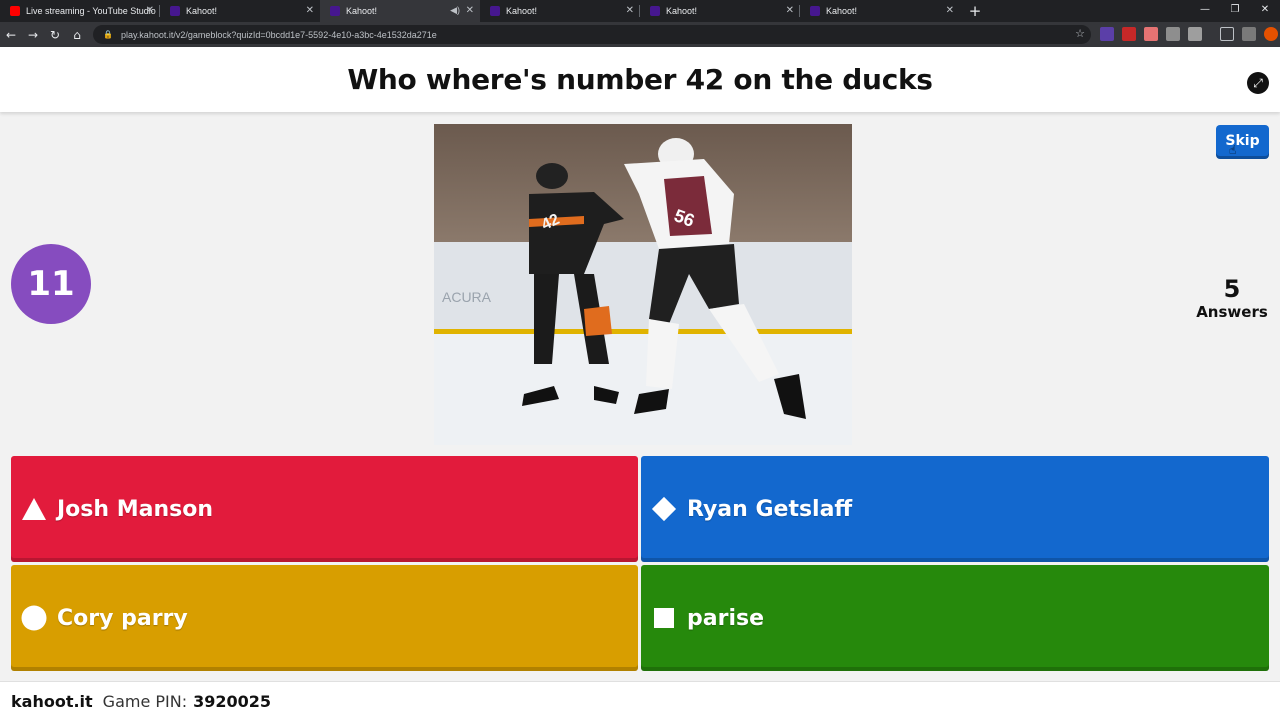 This screenshot has height=720, width=1280. Describe the element at coordinates (122, 618) in the screenshot. I see `answer-text: Cory parry` at that location.